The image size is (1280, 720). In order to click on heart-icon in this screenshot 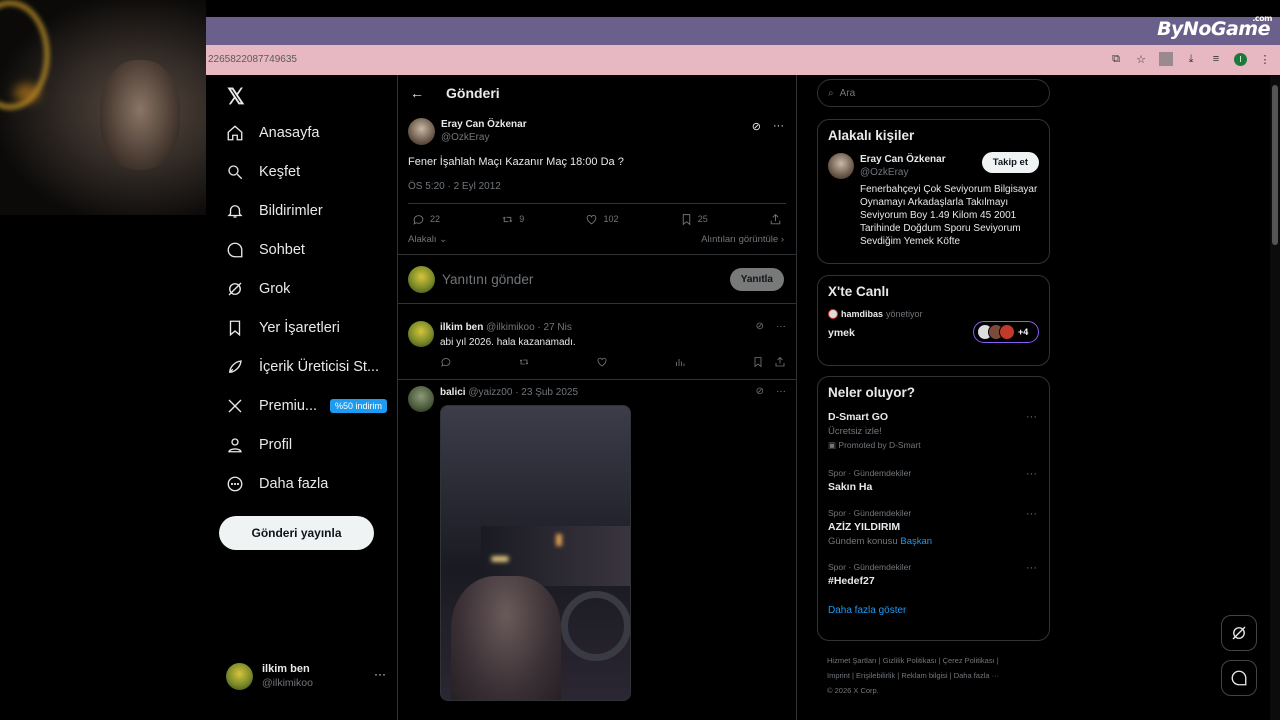, I will do `click(602, 362)`.